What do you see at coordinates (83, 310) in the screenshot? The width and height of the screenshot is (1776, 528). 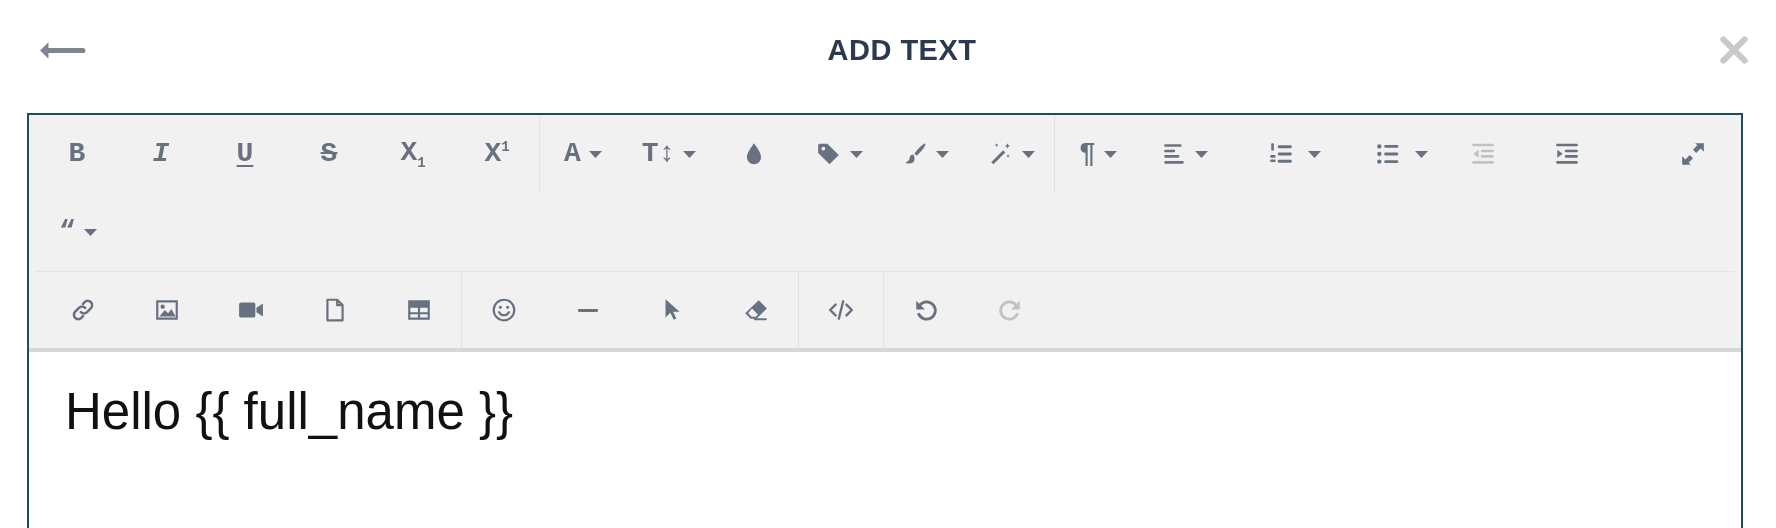 I see `link-icon` at bounding box center [83, 310].